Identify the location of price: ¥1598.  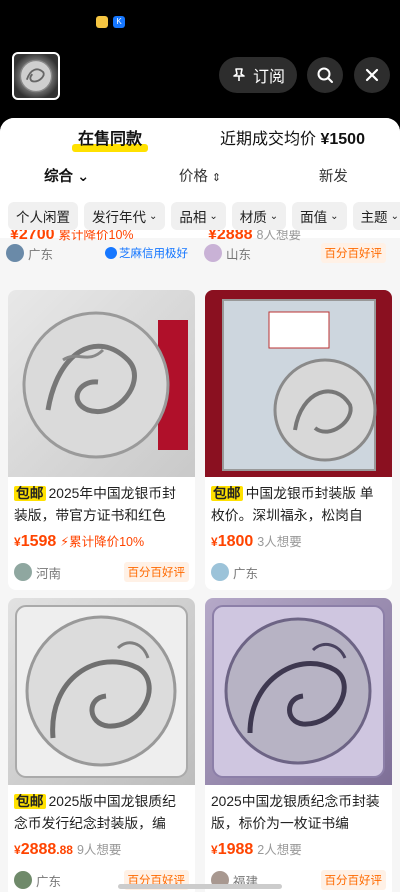
(35, 541).